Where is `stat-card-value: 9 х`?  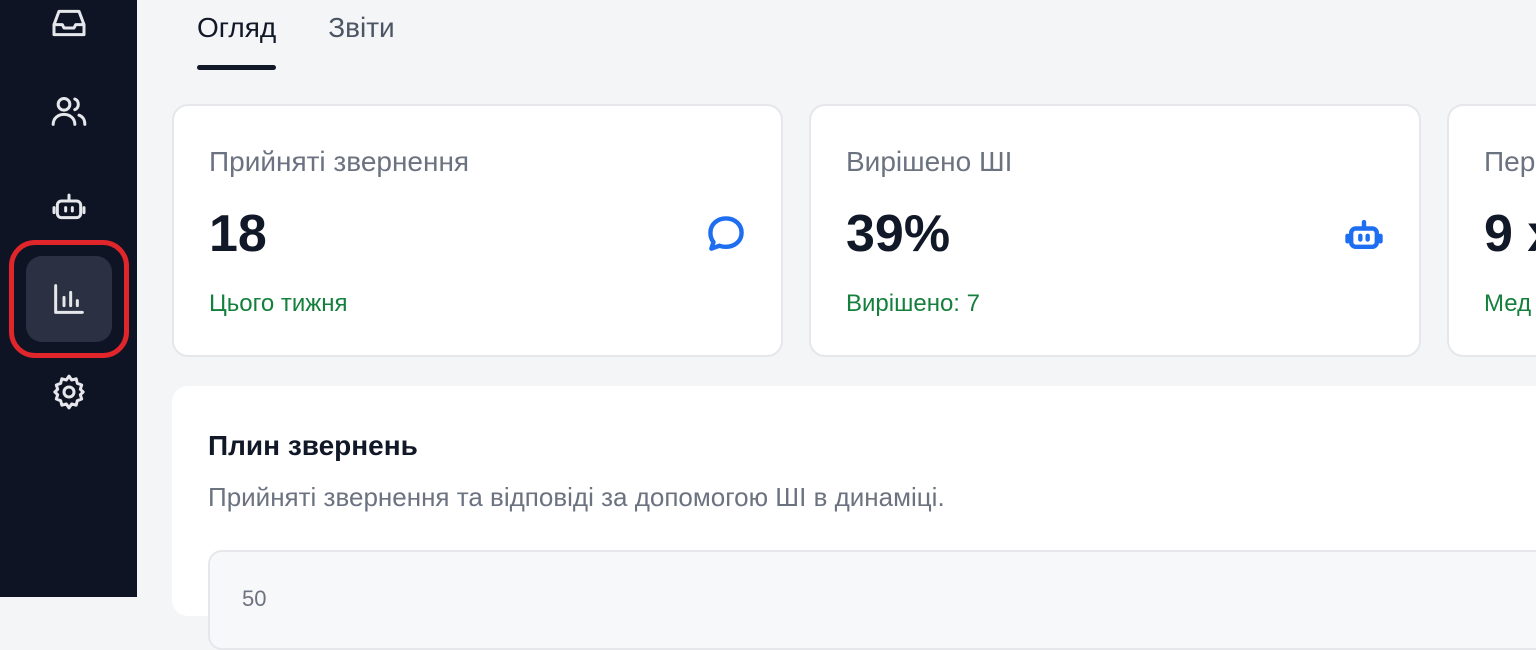 stat-card-value: 9 х is located at coordinates (1510, 234).